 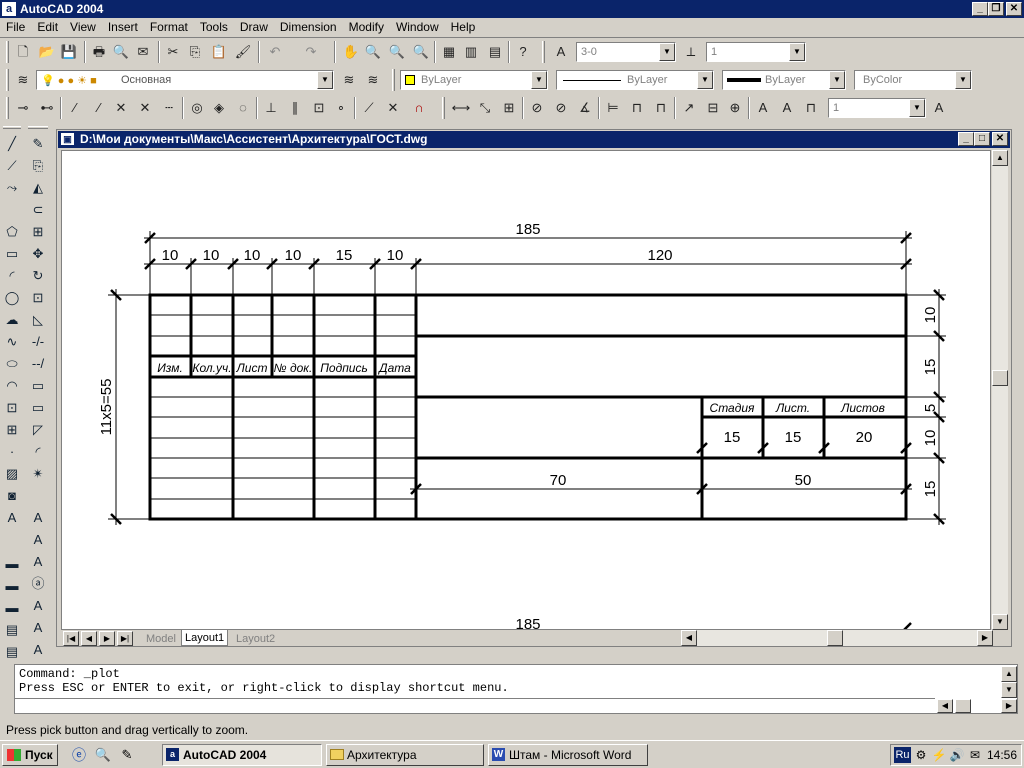 What do you see at coordinates (38, 473) in the screenshot?
I see `explode-icon: ✴` at bounding box center [38, 473].